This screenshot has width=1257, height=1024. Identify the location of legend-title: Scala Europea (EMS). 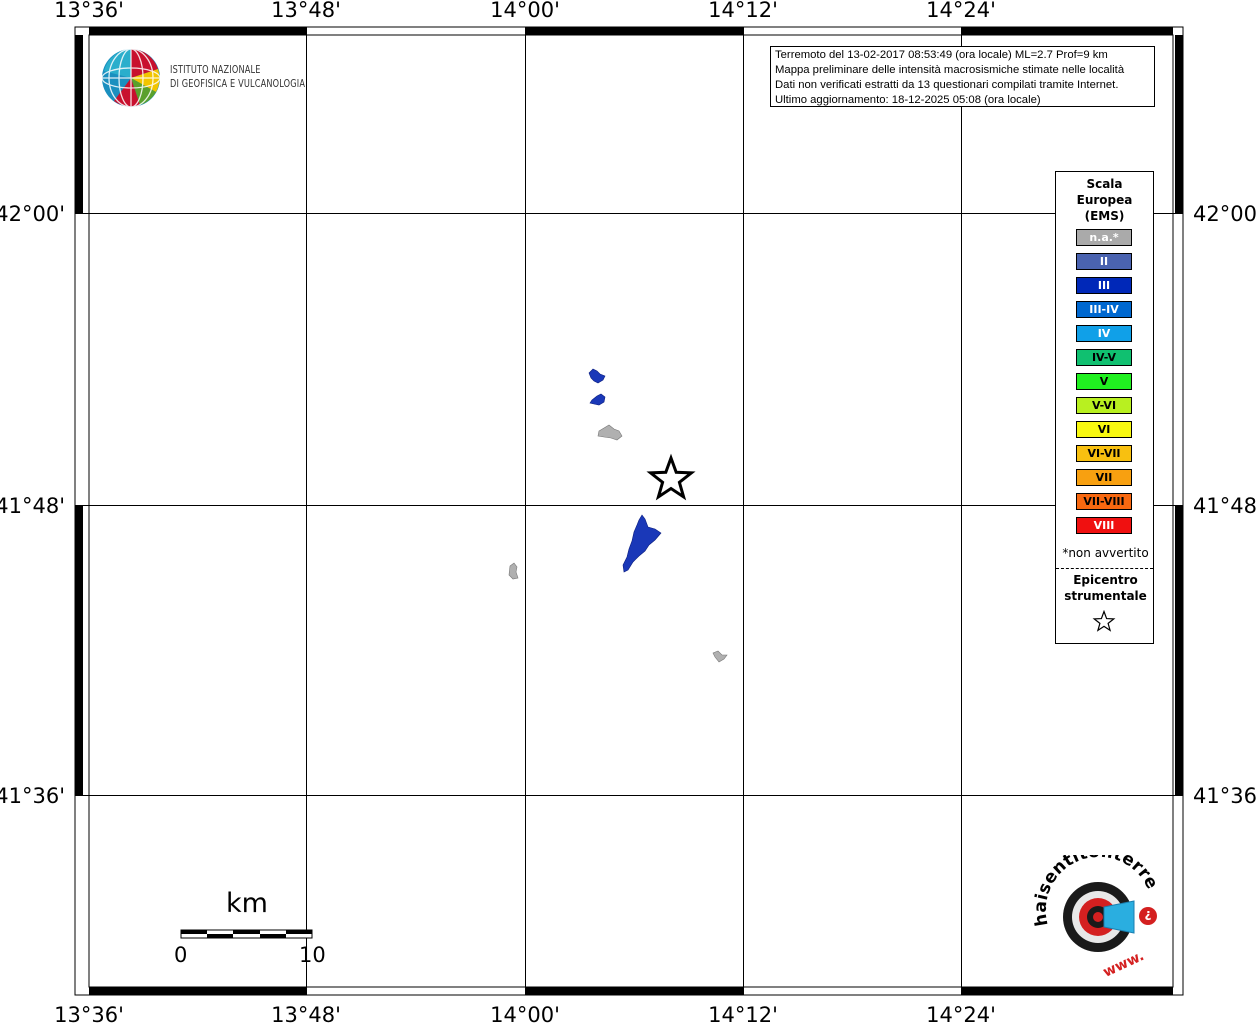
(1104, 200).